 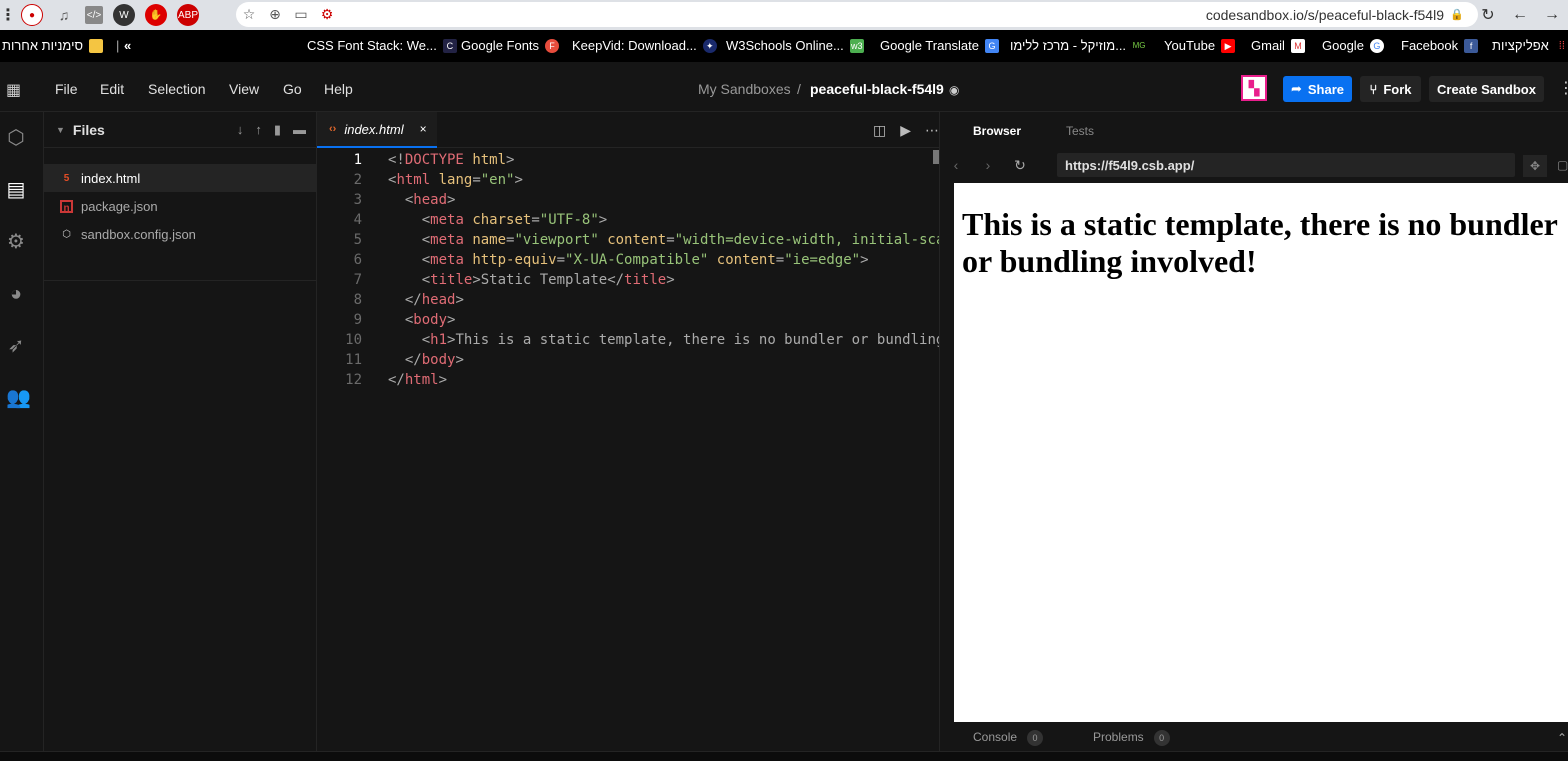 What do you see at coordinates (879, 130) in the screenshot?
I see `split-view-icon: ◫` at bounding box center [879, 130].